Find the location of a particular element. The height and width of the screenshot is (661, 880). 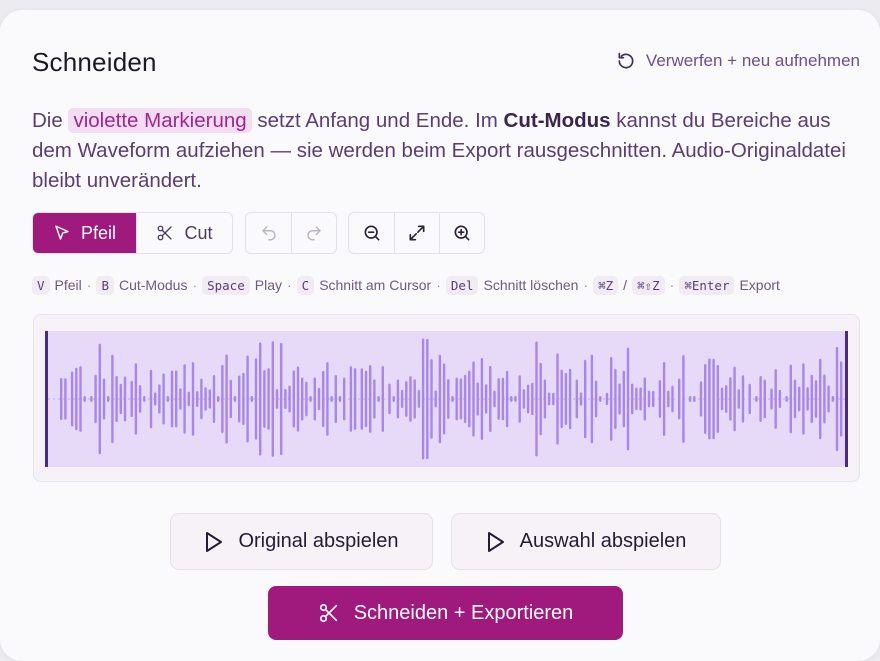

shortcut-key: ⌘Enter is located at coordinates (707, 285).